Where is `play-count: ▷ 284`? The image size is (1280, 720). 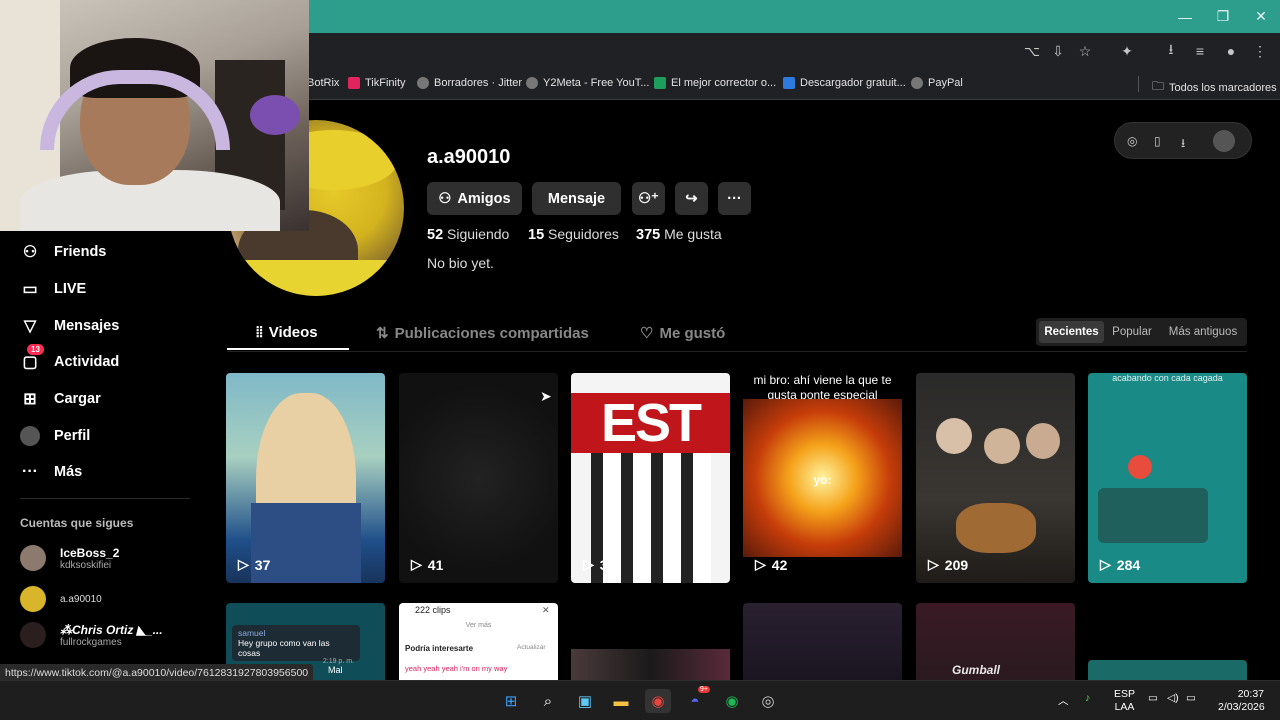 play-count: ▷ 284 is located at coordinates (1120, 564).